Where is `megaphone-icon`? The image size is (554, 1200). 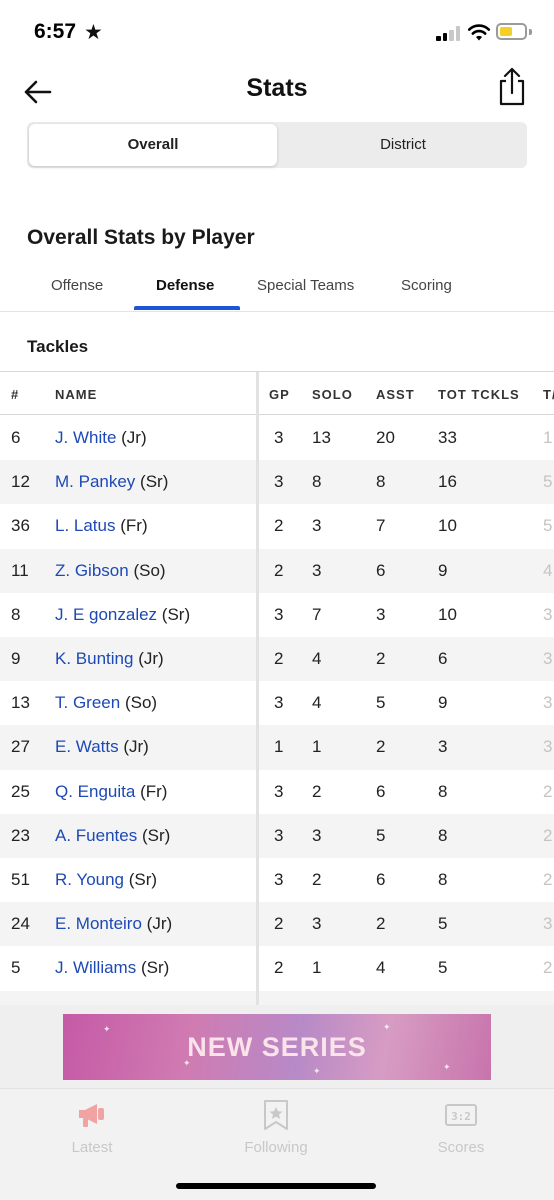
megaphone-icon is located at coordinates (91, 1115).